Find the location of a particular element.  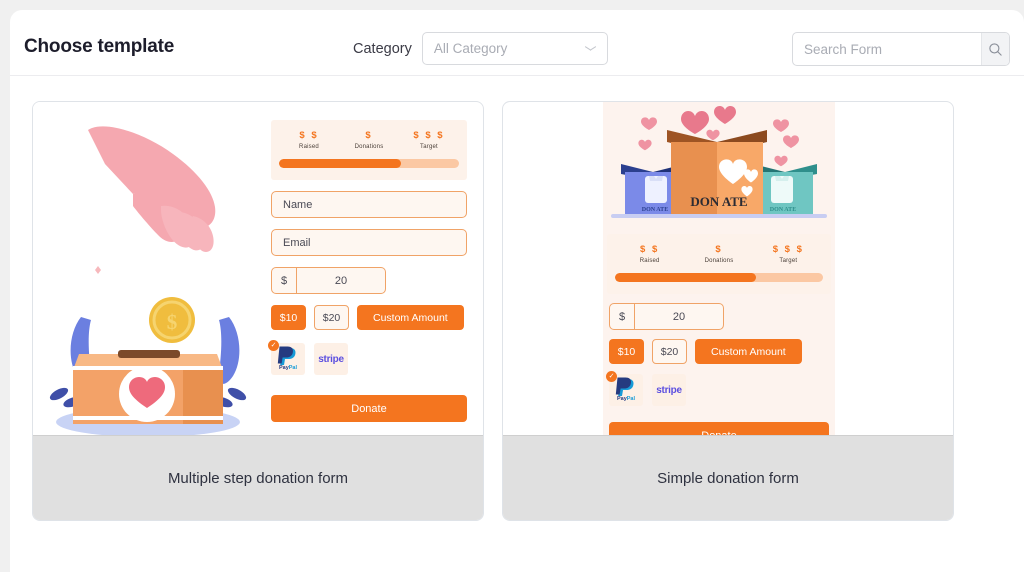

card-title: Simple donation form is located at coordinates (728, 478).